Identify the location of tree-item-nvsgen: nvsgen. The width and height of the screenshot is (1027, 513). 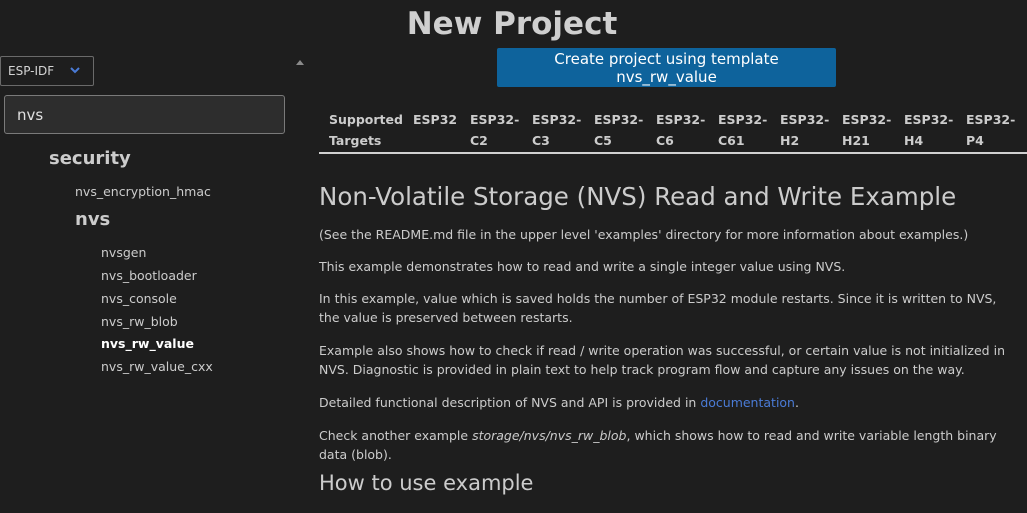
(123, 252).